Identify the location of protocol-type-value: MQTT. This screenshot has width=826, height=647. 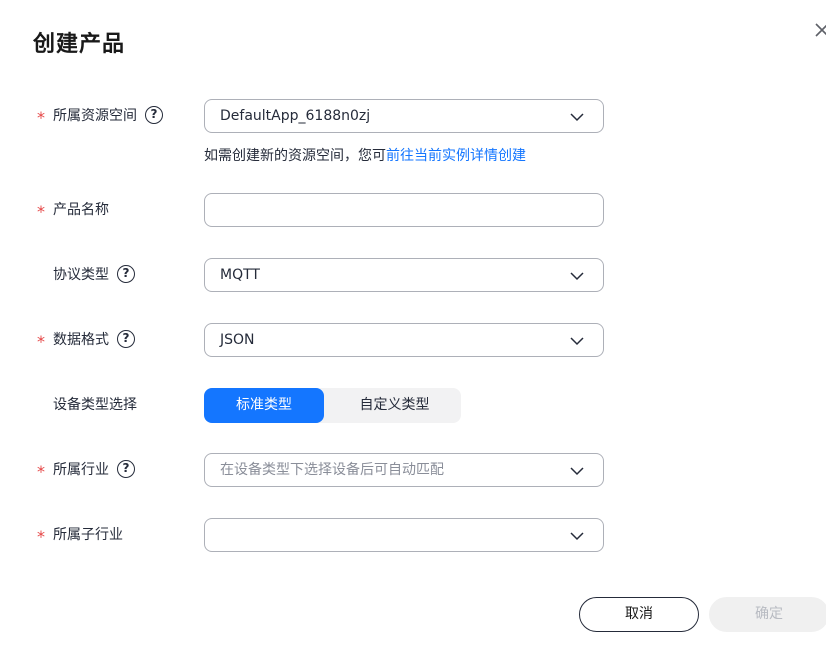
(240, 275).